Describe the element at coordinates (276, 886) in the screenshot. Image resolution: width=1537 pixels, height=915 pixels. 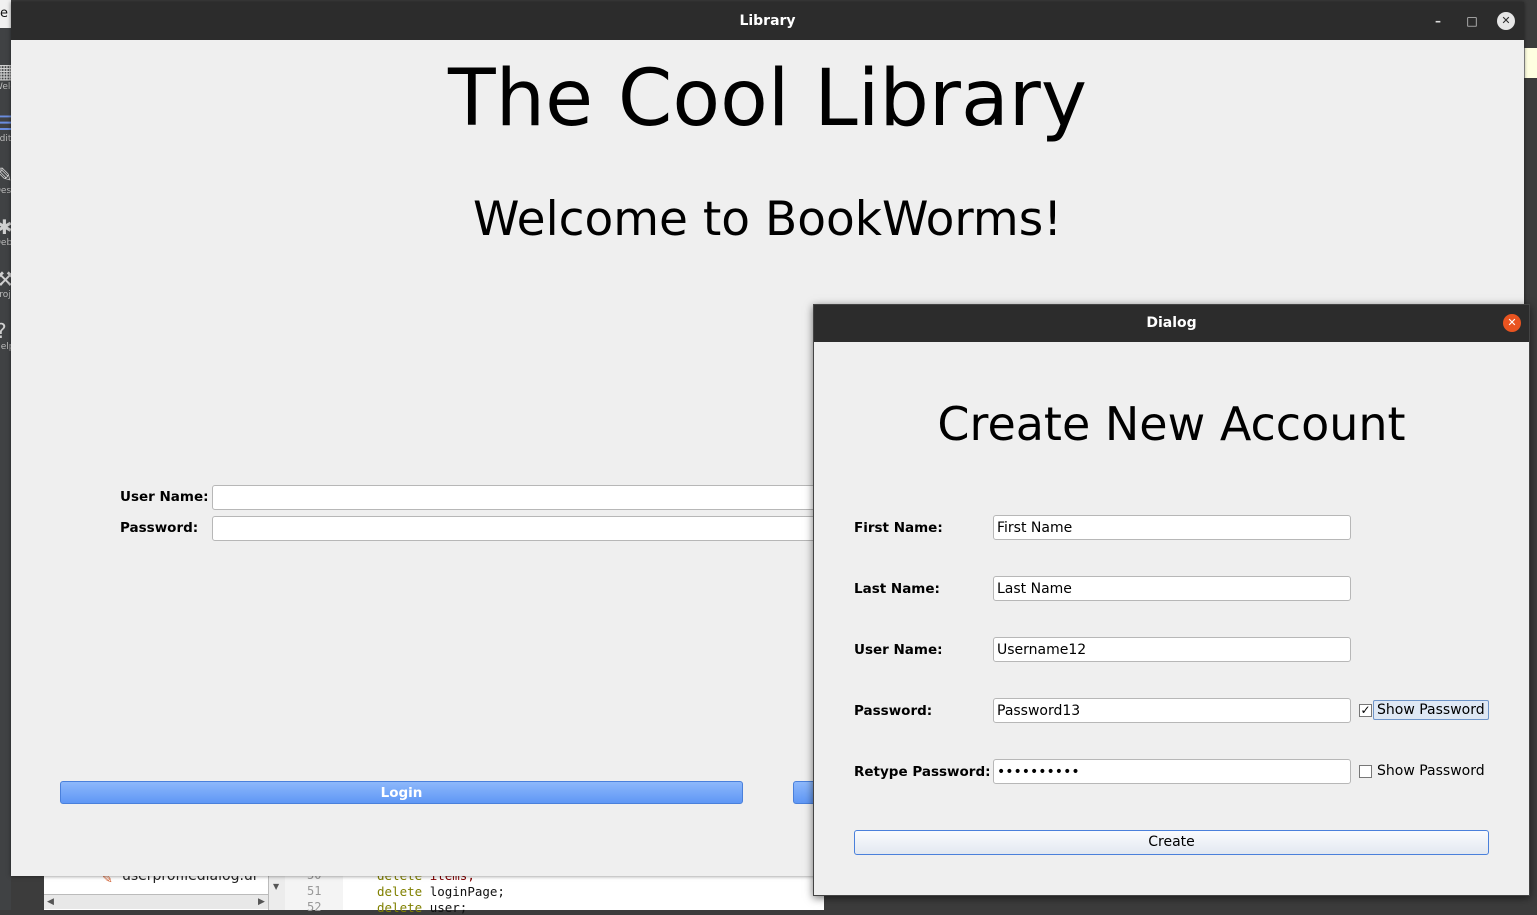
I see `scroll-down-icon: ▼` at that location.